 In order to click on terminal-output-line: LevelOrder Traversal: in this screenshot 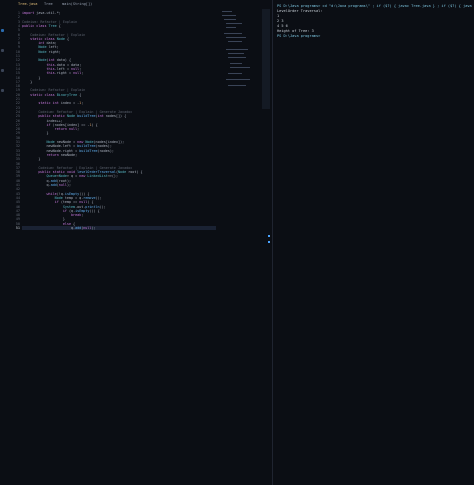, I will do `click(300, 11)`.